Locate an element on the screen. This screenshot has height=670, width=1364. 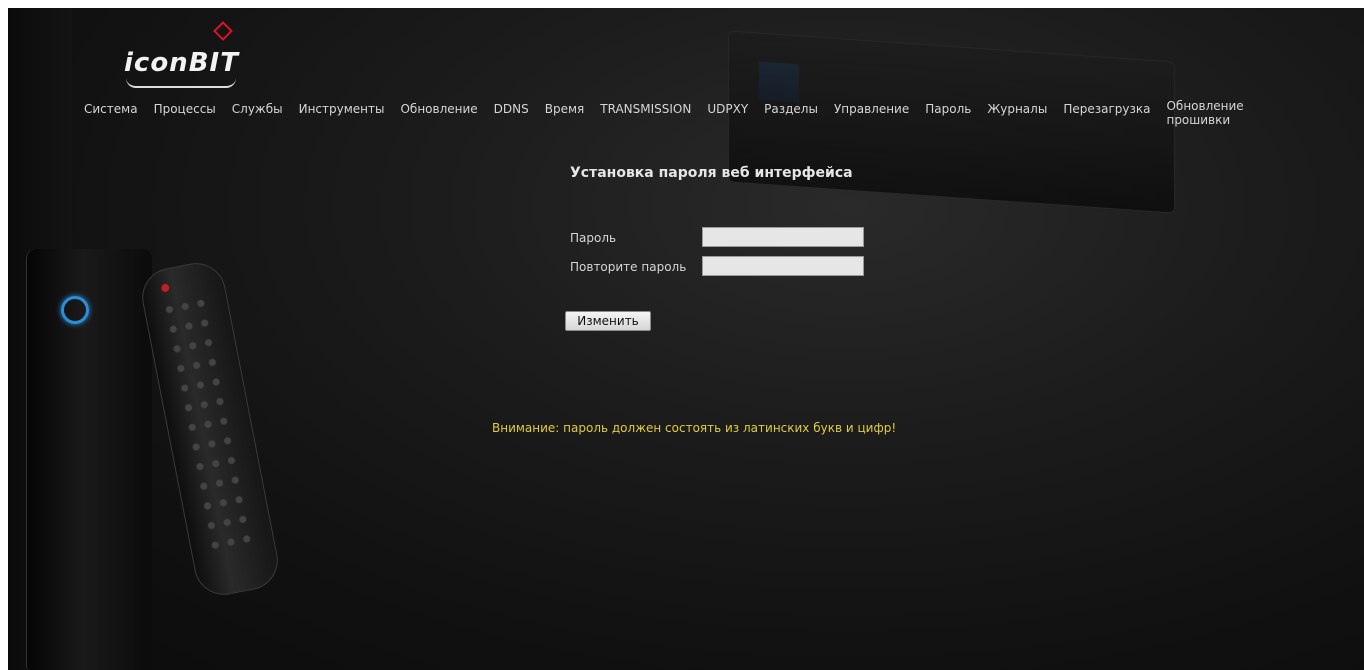
nav-item-partitions: Разделы is located at coordinates (791, 107).